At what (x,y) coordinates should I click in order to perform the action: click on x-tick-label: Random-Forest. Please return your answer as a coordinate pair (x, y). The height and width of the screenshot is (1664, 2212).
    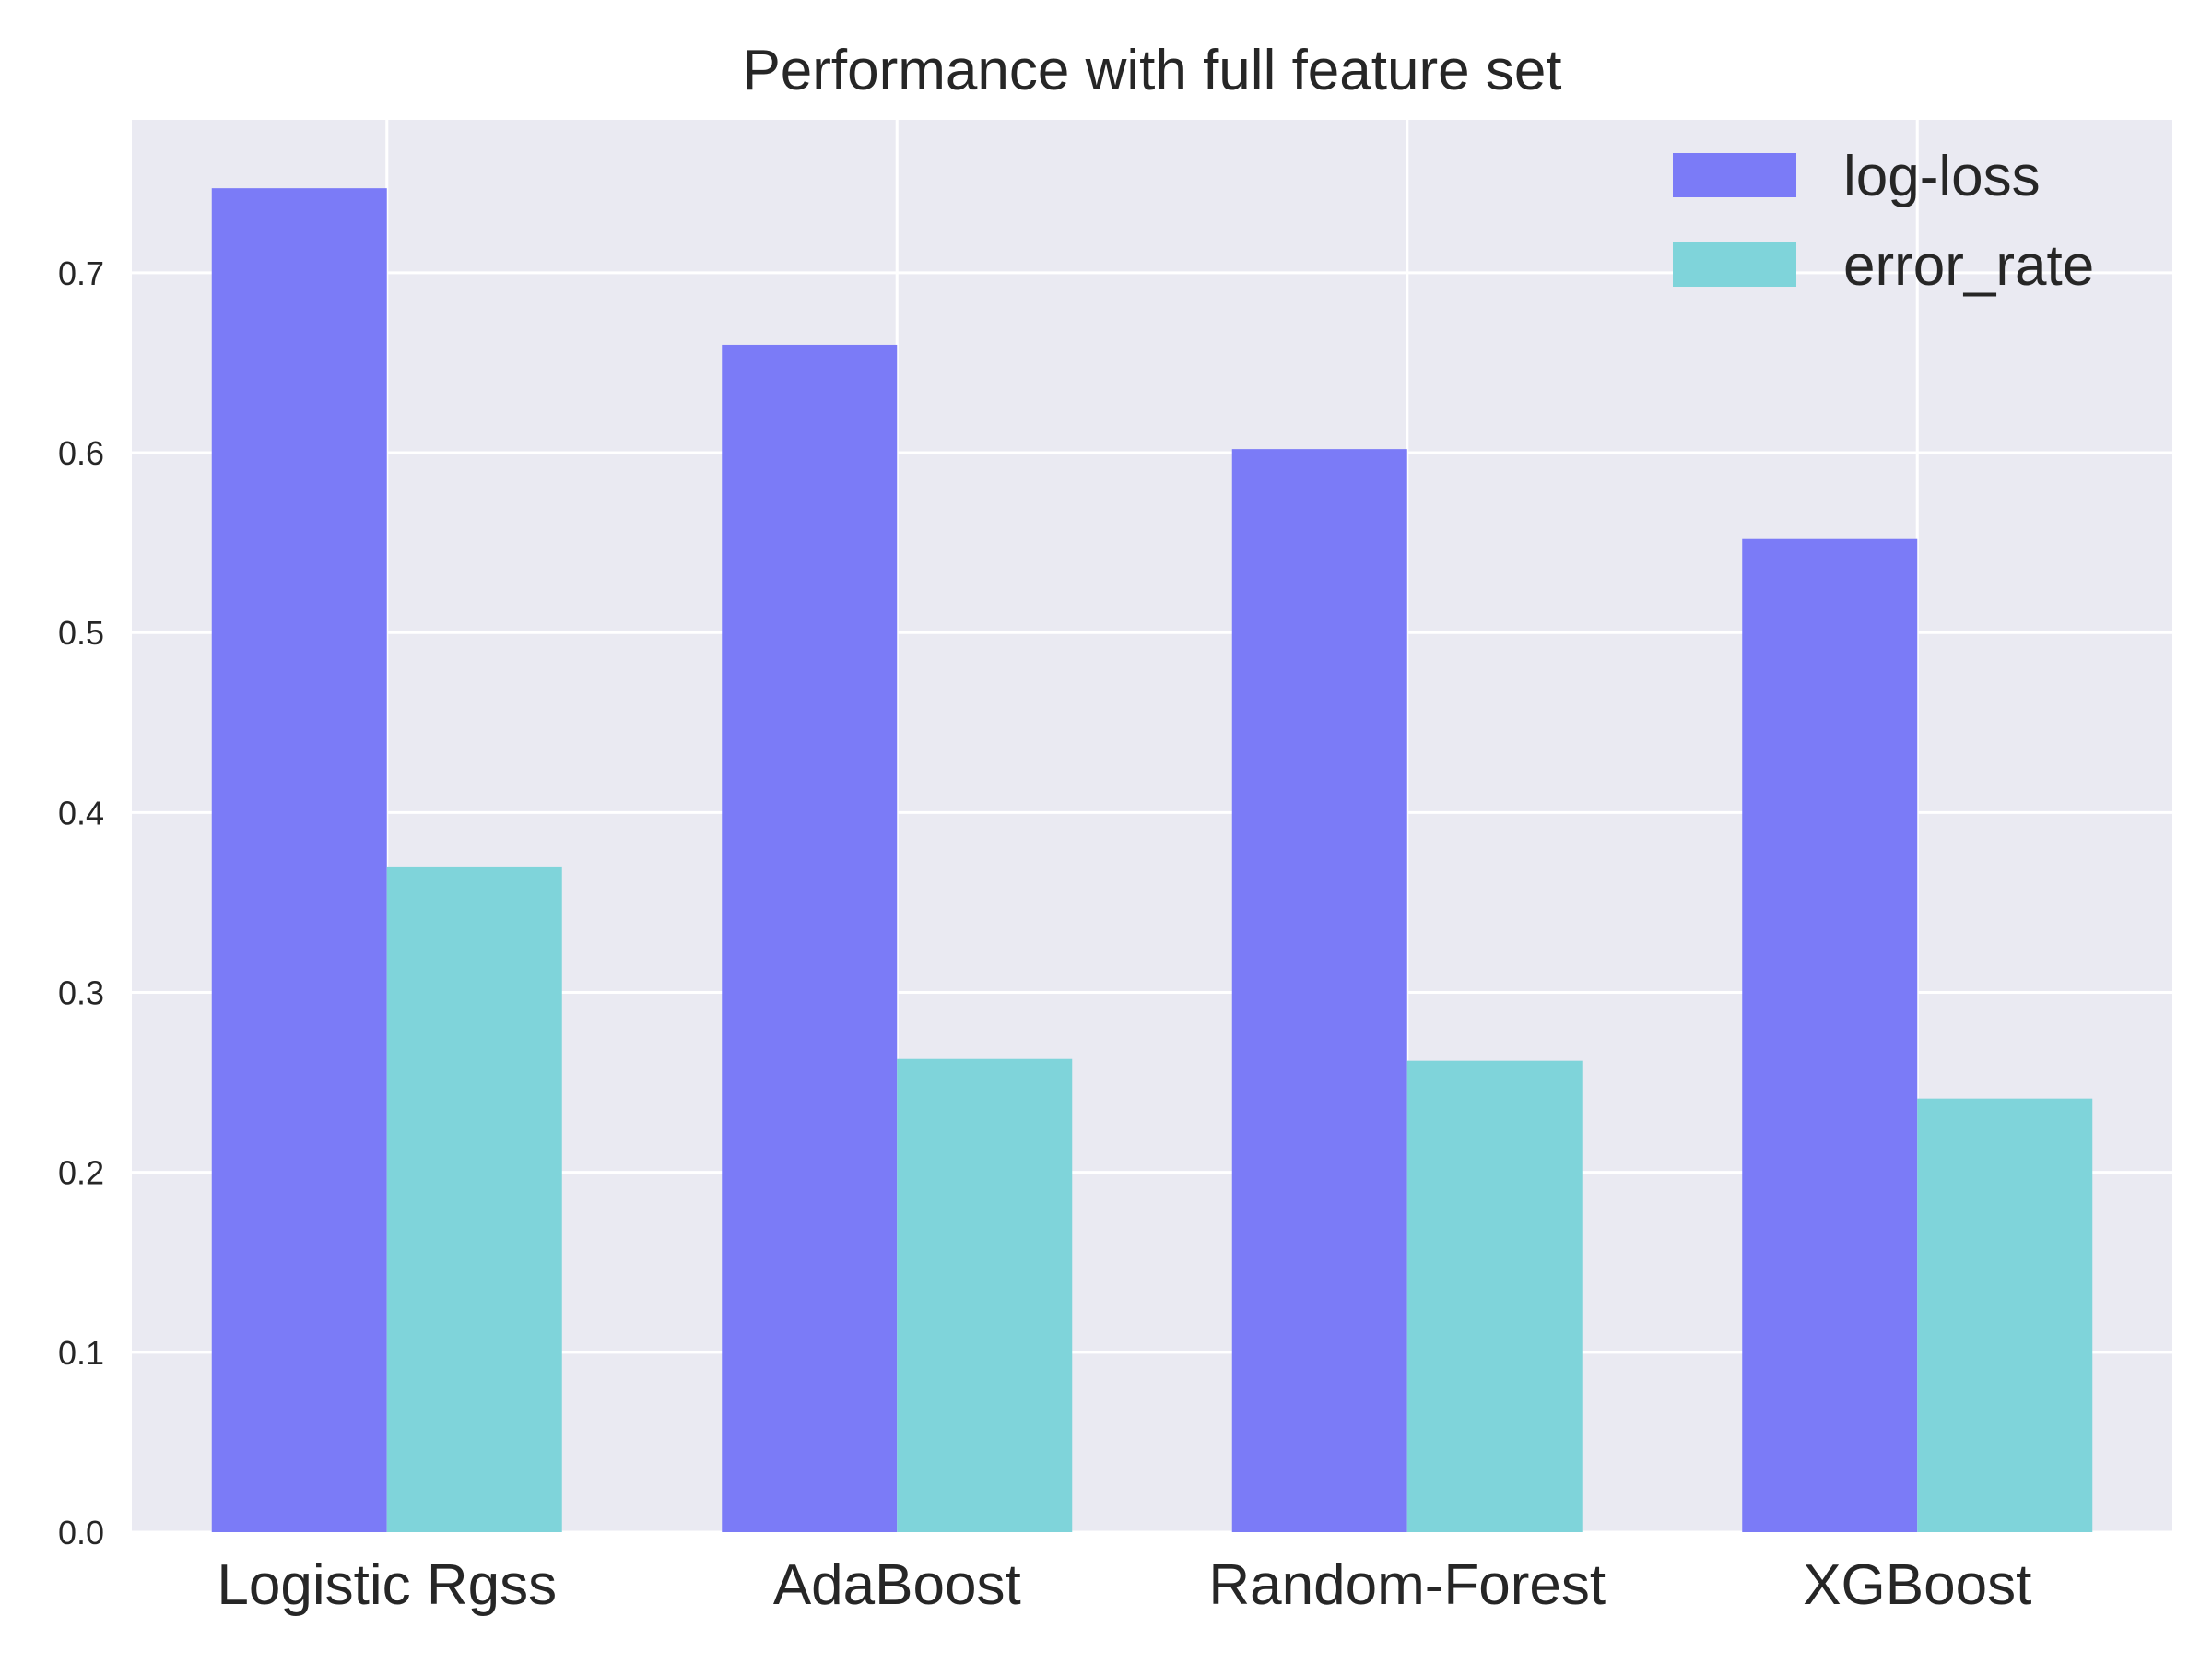
    Looking at the image, I should click on (1407, 1585).